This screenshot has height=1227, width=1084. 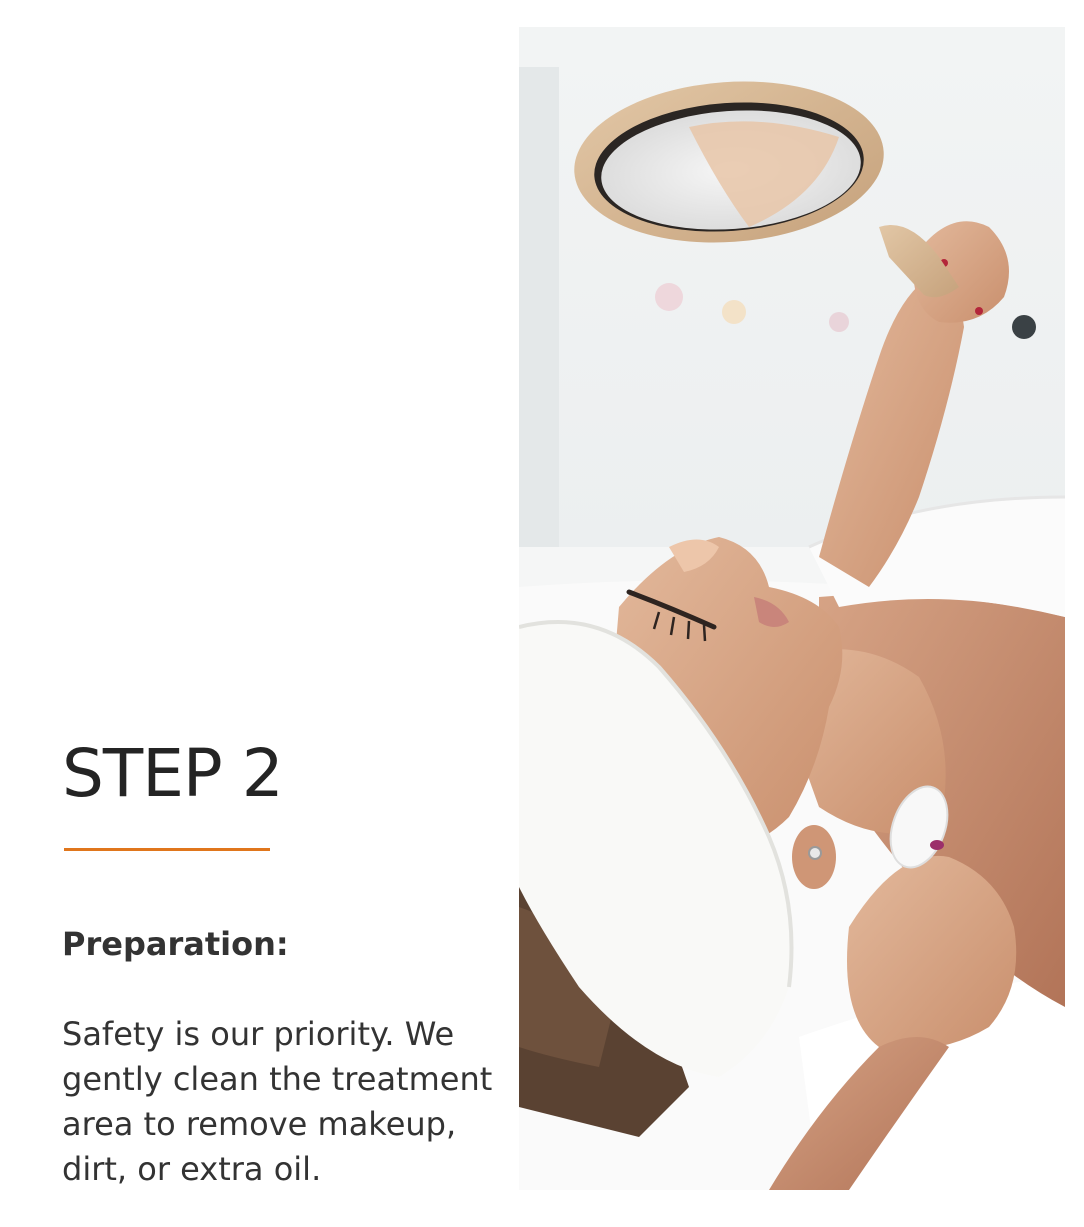 I want to click on accent-divider, so click(x=167, y=849).